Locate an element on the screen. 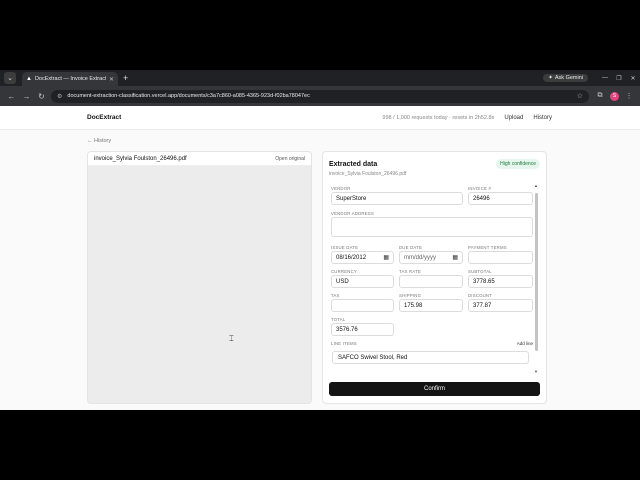 Image resolution: width=640 pixels, height=480 pixels. confirm-button: Confirm is located at coordinates (434, 389).